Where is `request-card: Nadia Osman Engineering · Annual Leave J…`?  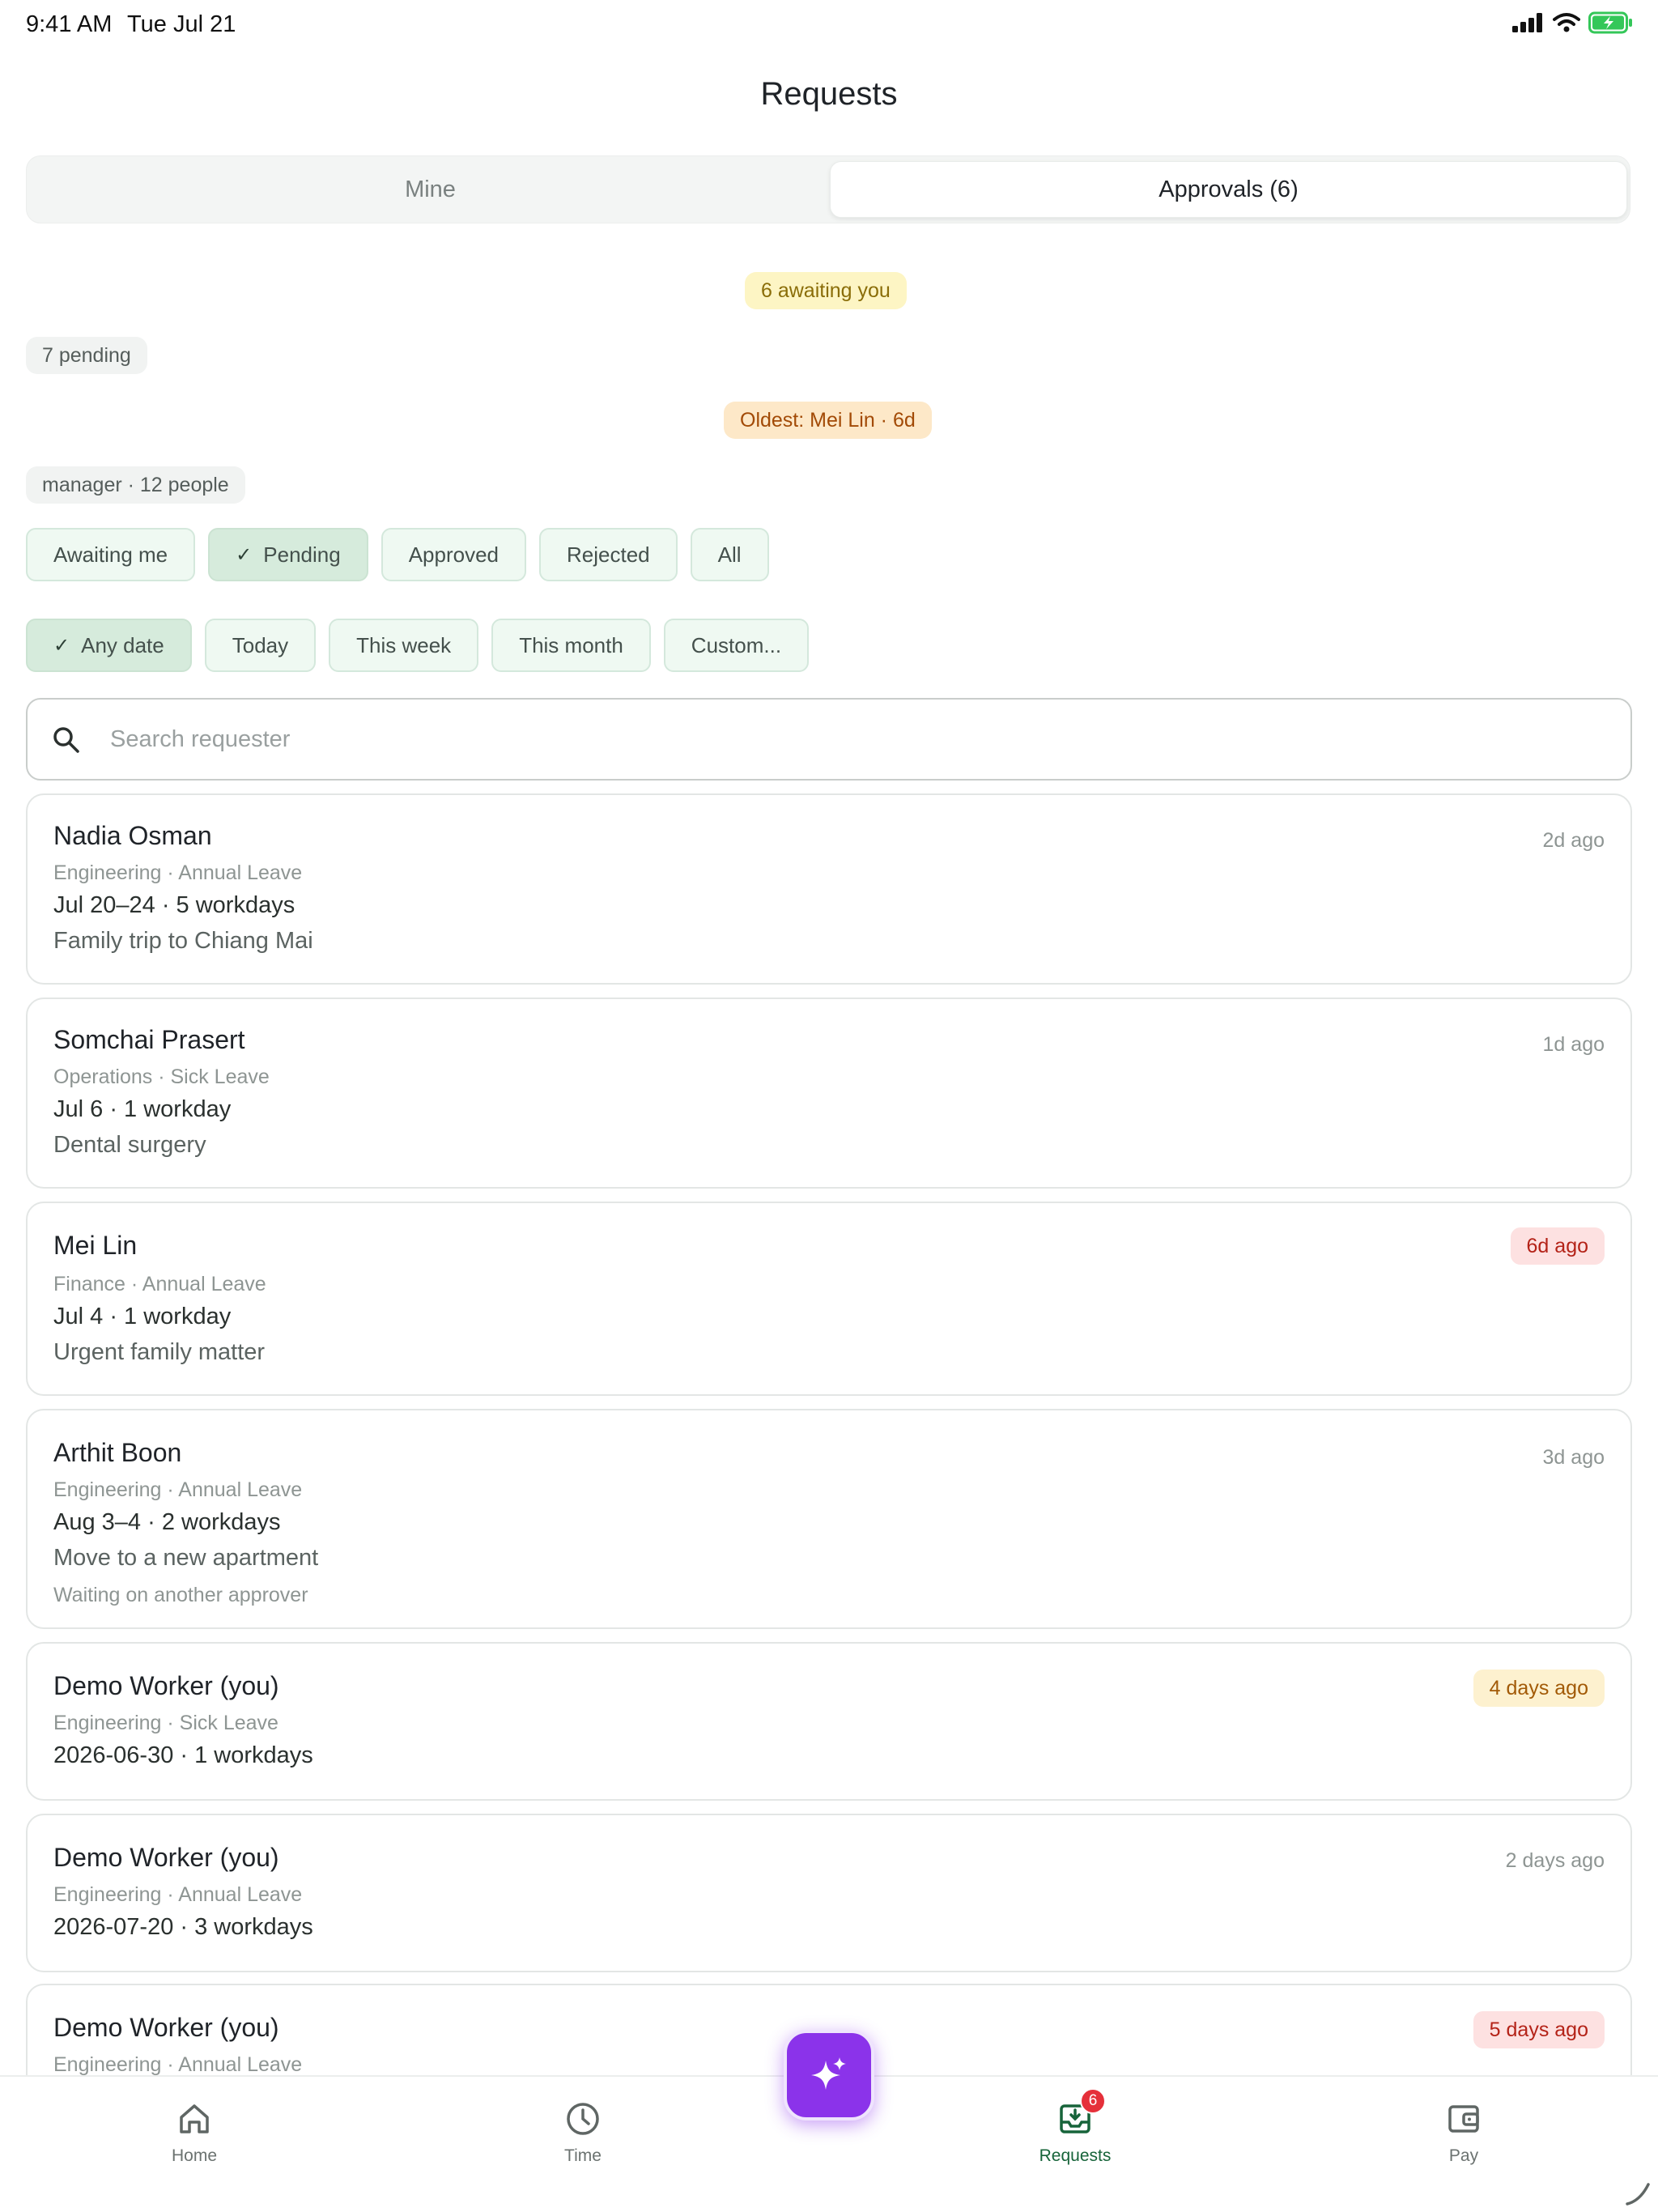 request-card: Nadia Osman Engineering · Annual Leave J… is located at coordinates (829, 889).